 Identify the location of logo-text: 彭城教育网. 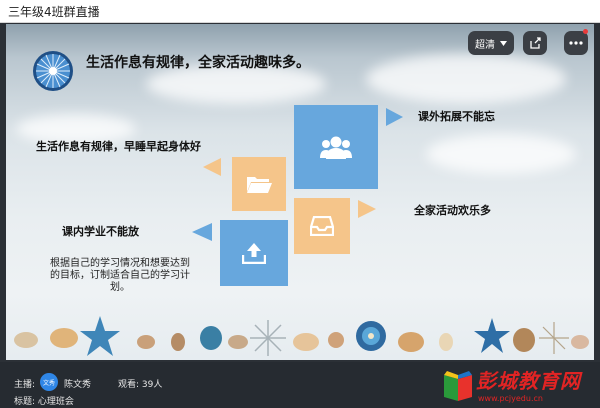
(528, 381).